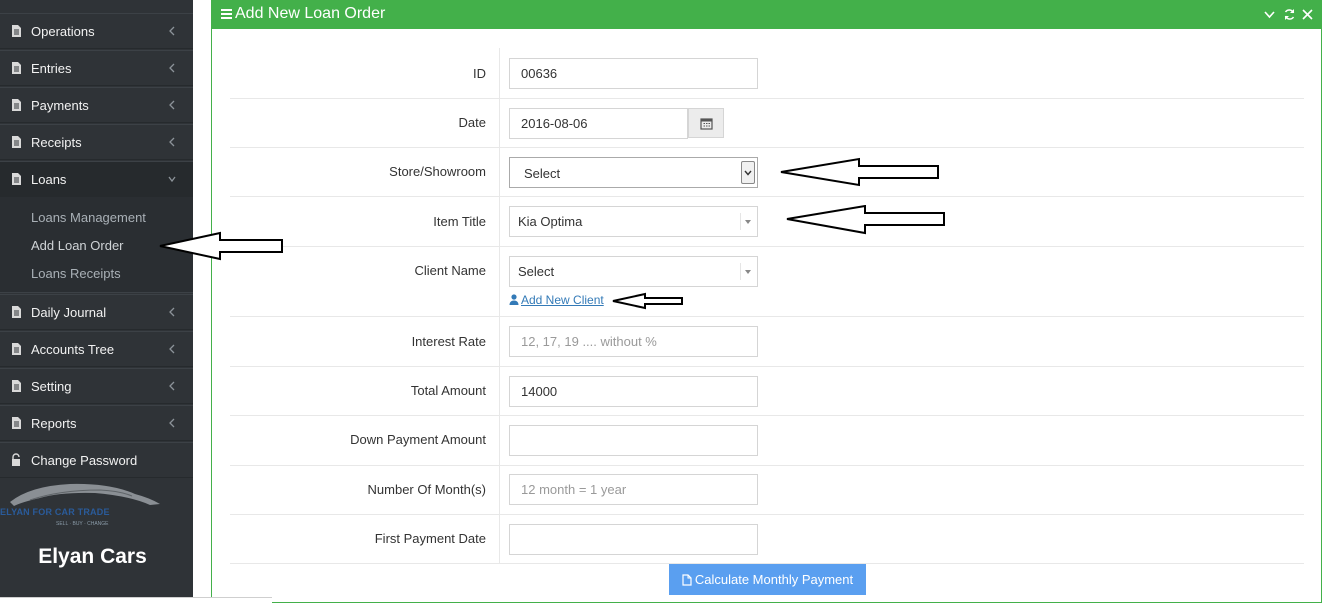 The image size is (1343, 603). I want to click on date-label: Date, so click(472, 122).